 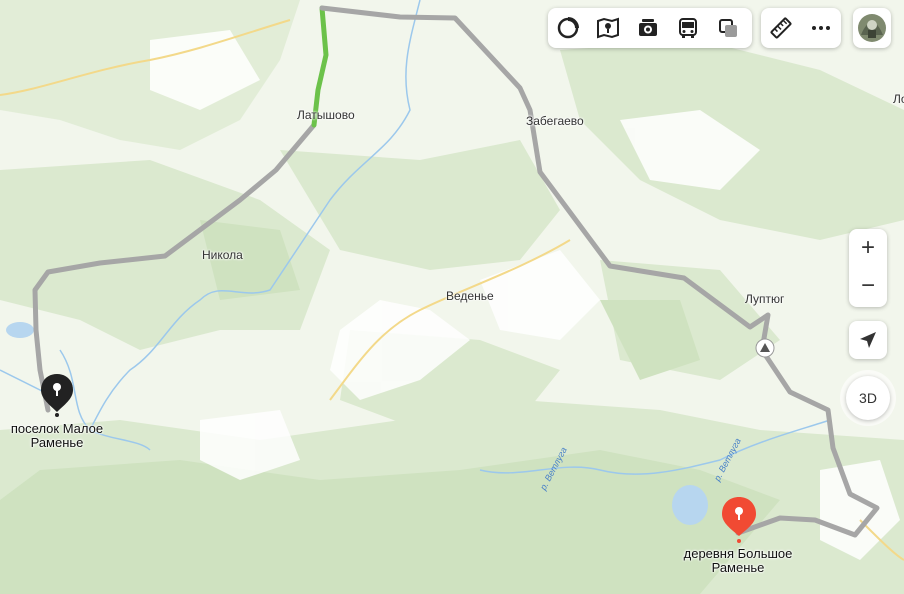 I want to click on panorama-button, so click(x=648, y=28).